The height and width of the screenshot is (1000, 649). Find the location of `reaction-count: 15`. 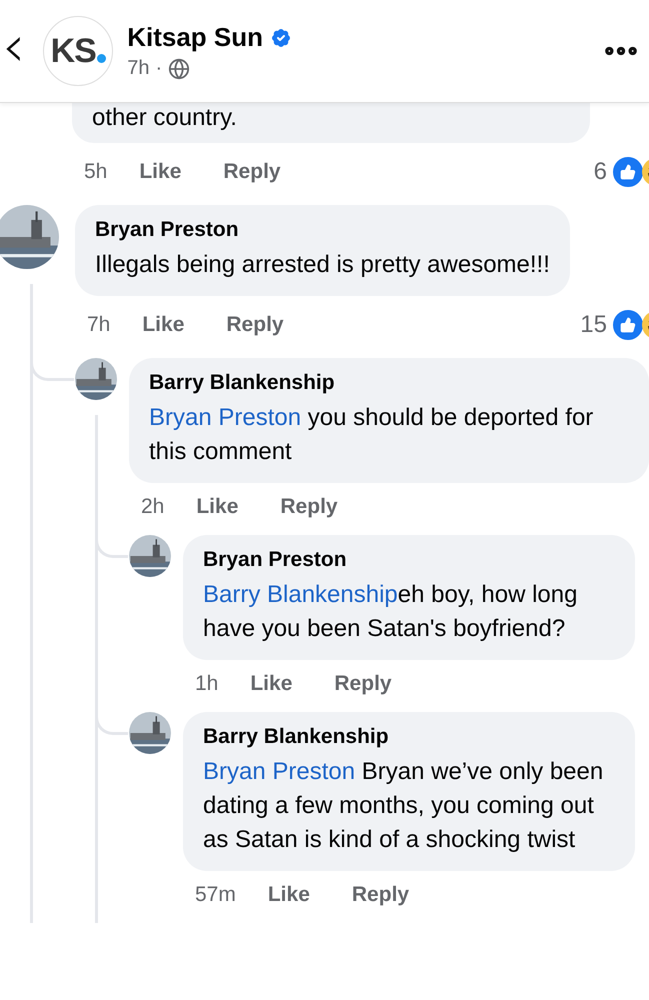

reaction-count: 15 is located at coordinates (593, 325).